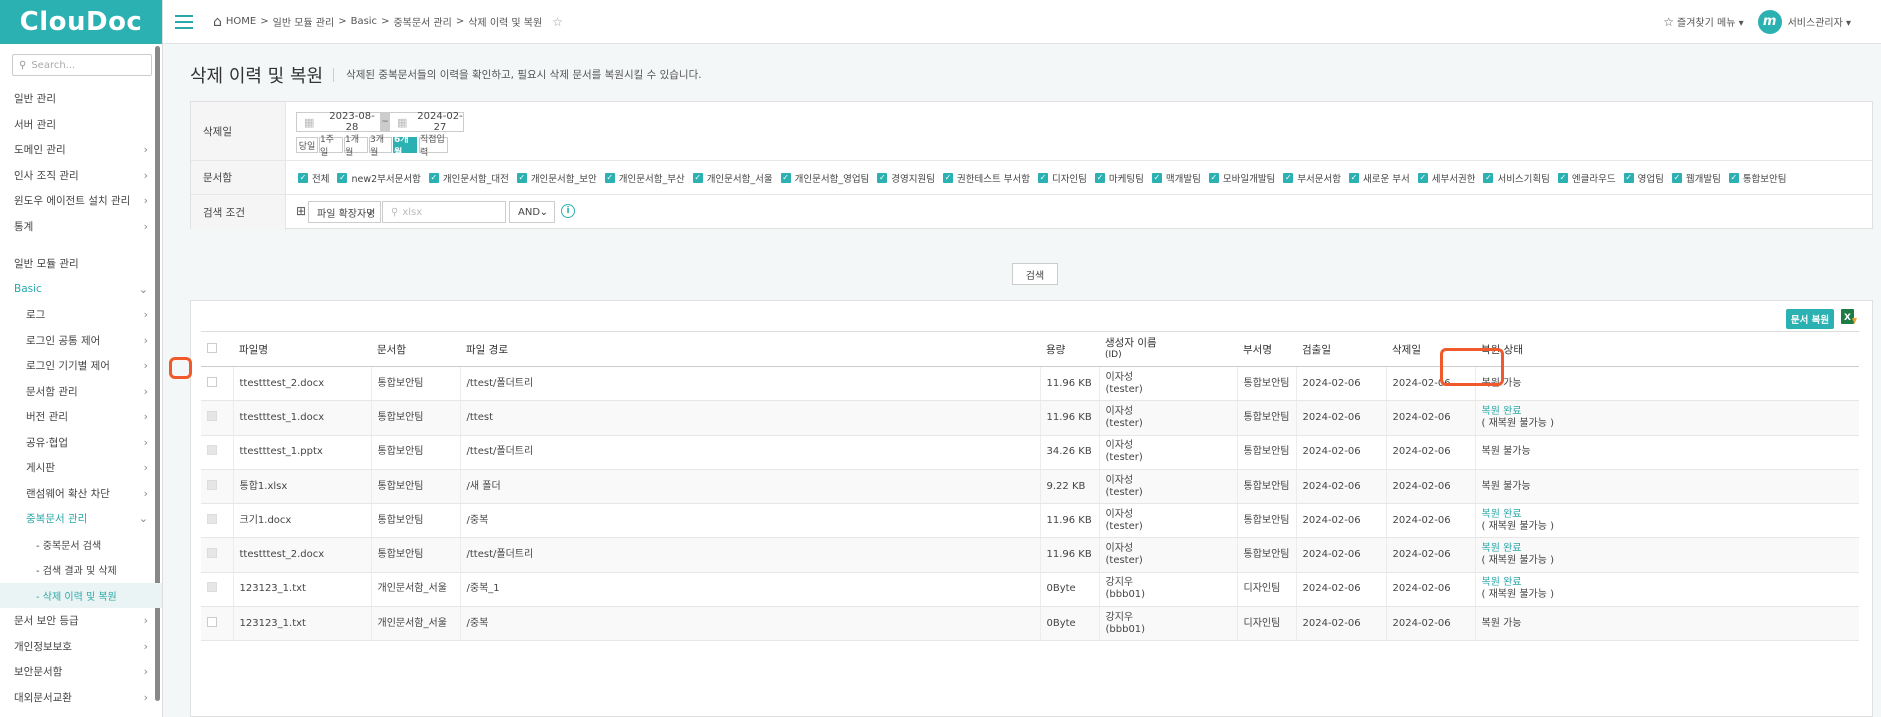 The height and width of the screenshot is (717, 1881). What do you see at coordinates (338, 122) in the screenshot?
I see `date-from-input: ▦ 2023-08-28` at bounding box center [338, 122].